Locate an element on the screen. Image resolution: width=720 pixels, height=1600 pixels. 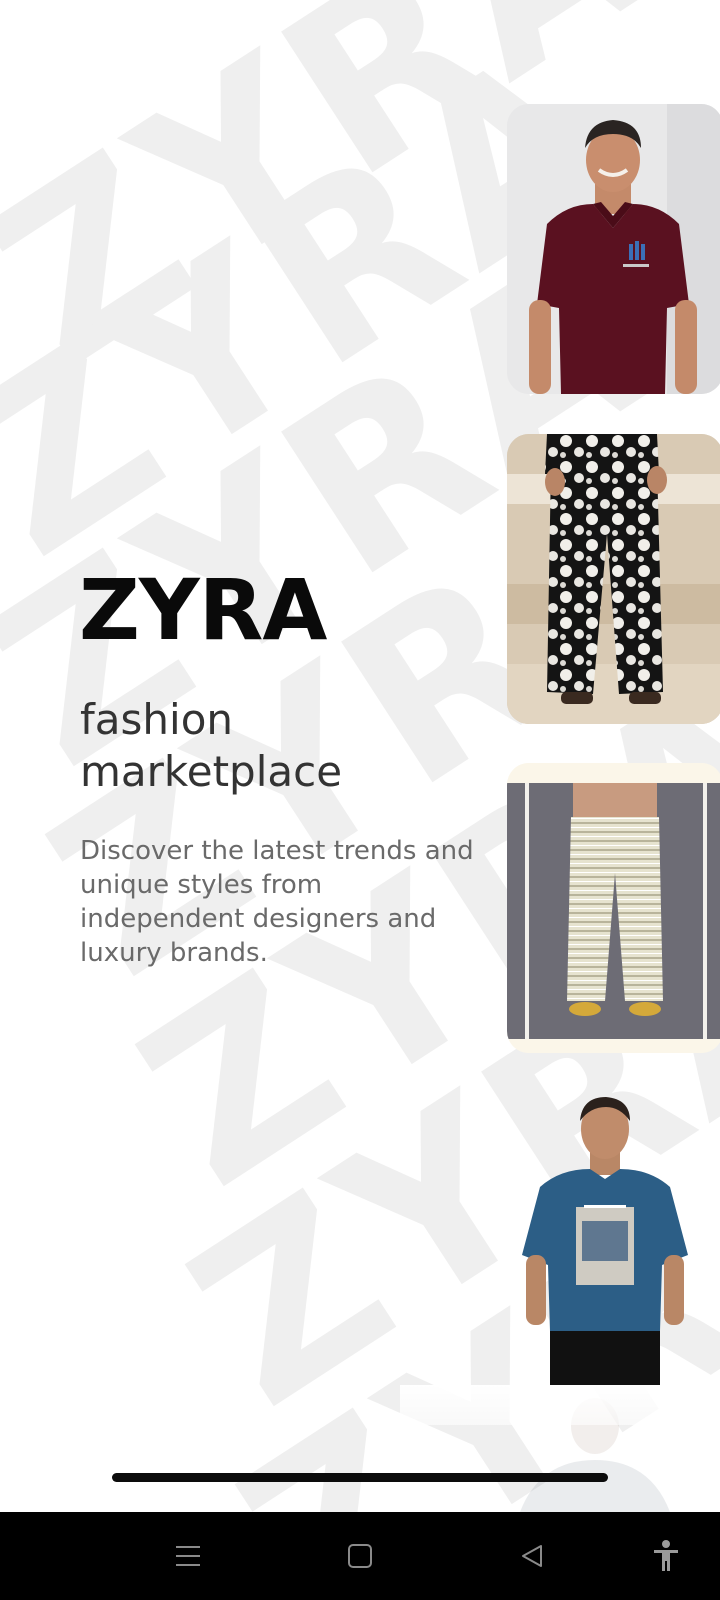
system-navigation-bar is located at coordinates (360, 1556).